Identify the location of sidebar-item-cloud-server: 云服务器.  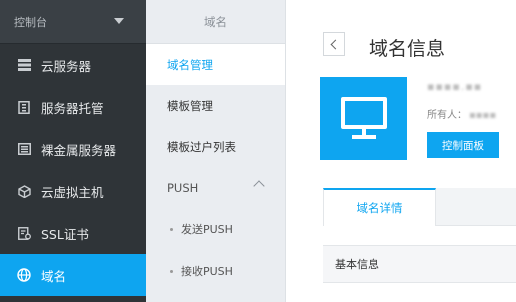
(73, 65).